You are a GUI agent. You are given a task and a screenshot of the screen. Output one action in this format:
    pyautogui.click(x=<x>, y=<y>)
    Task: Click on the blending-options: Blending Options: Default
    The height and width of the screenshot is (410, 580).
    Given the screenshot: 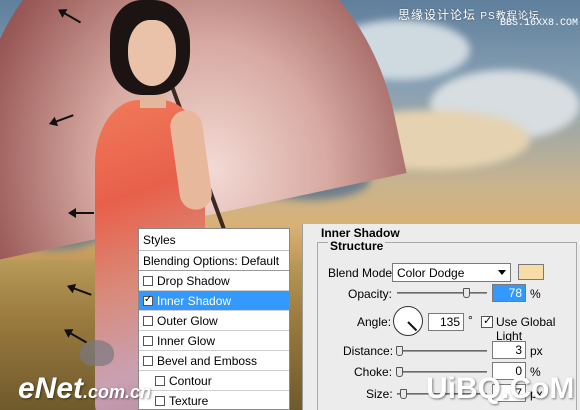 What is the action you would take?
    pyautogui.click(x=214, y=261)
    